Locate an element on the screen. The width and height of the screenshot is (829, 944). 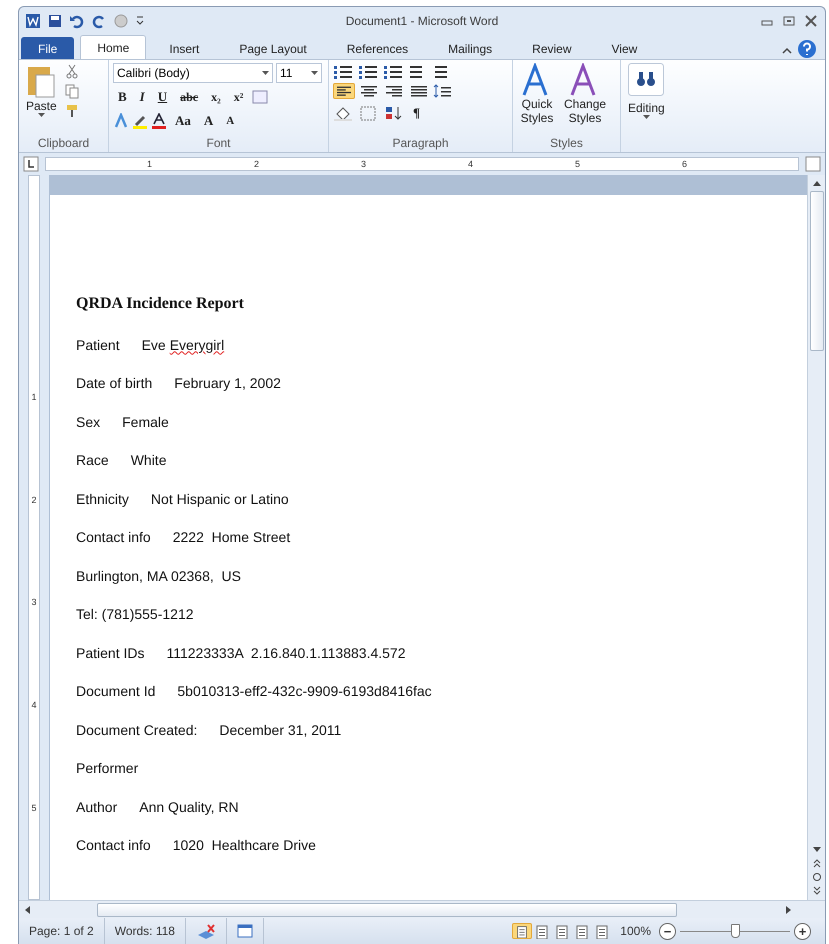
view-icon is located at coordinates (522, 931).